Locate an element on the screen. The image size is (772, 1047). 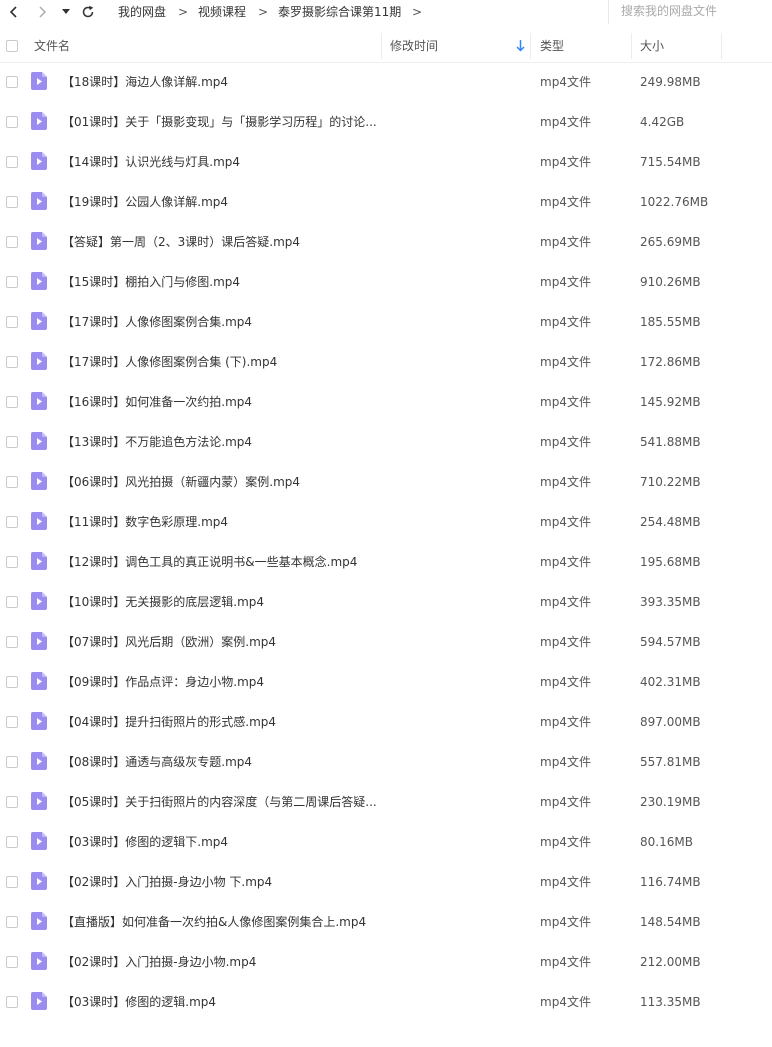
file-name: 【17课时】人像修图案例合集.mp4 is located at coordinates (157, 322).